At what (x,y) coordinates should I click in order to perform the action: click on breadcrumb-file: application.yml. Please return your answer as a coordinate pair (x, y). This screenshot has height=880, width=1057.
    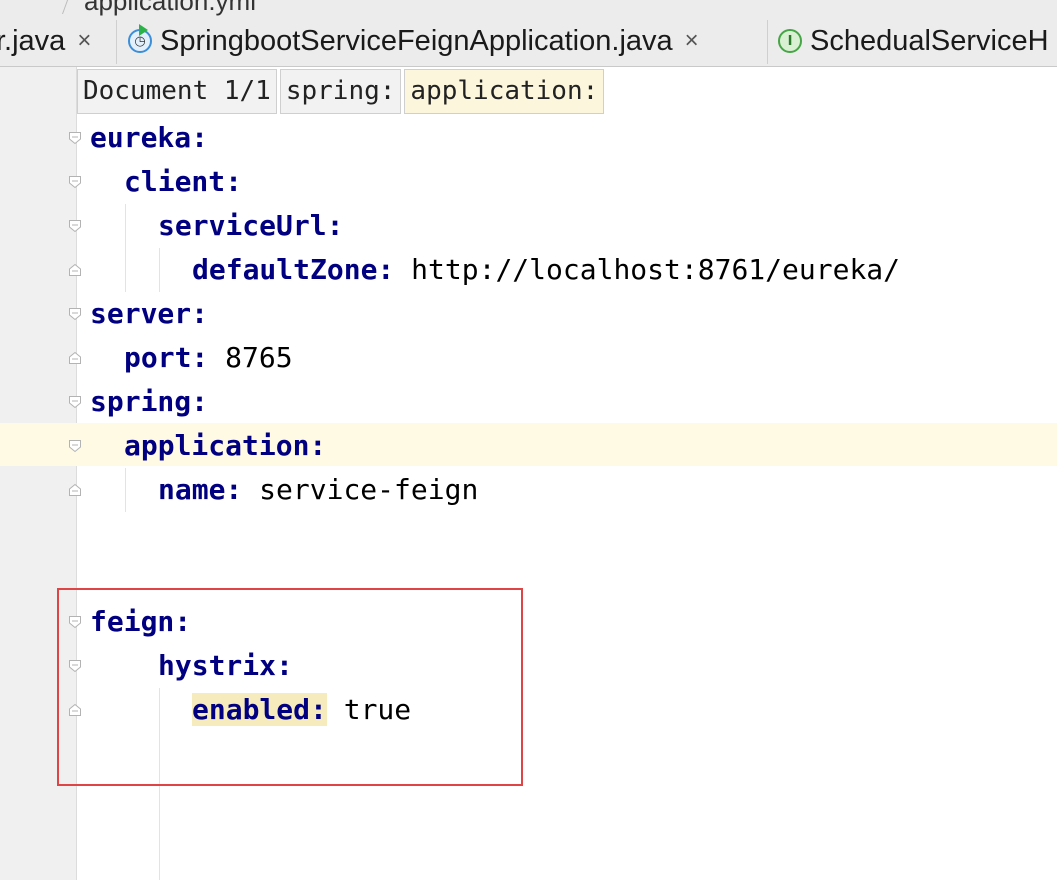
    Looking at the image, I should click on (170, 8).